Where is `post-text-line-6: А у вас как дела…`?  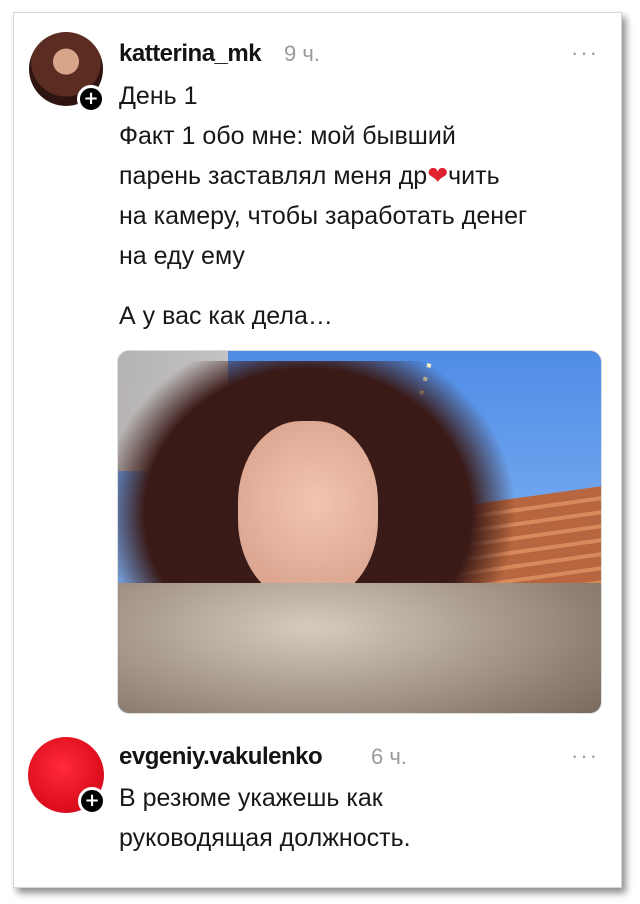 post-text-line-6: А у вас как дела… is located at coordinates (226, 316).